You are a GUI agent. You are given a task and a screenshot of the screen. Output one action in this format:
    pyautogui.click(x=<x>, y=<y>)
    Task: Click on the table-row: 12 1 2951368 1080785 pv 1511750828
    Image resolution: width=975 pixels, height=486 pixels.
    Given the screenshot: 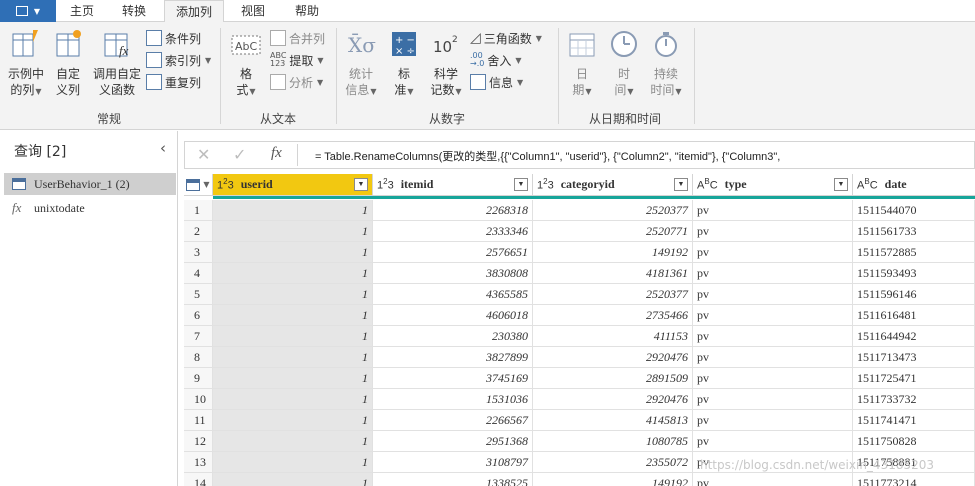 What is the action you would take?
    pyautogui.click(x=579, y=441)
    